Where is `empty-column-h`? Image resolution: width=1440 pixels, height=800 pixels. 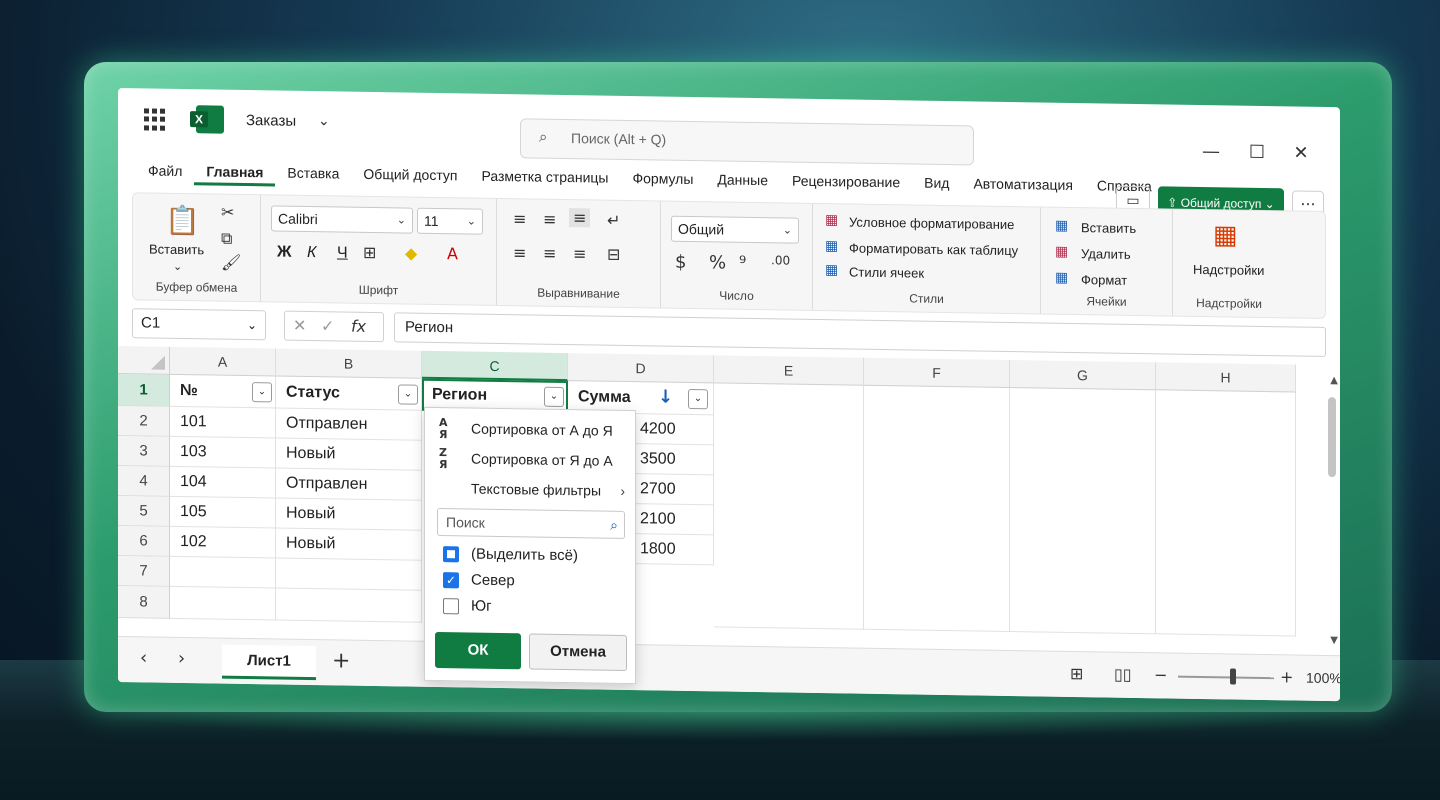 empty-column-h is located at coordinates (1226, 513).